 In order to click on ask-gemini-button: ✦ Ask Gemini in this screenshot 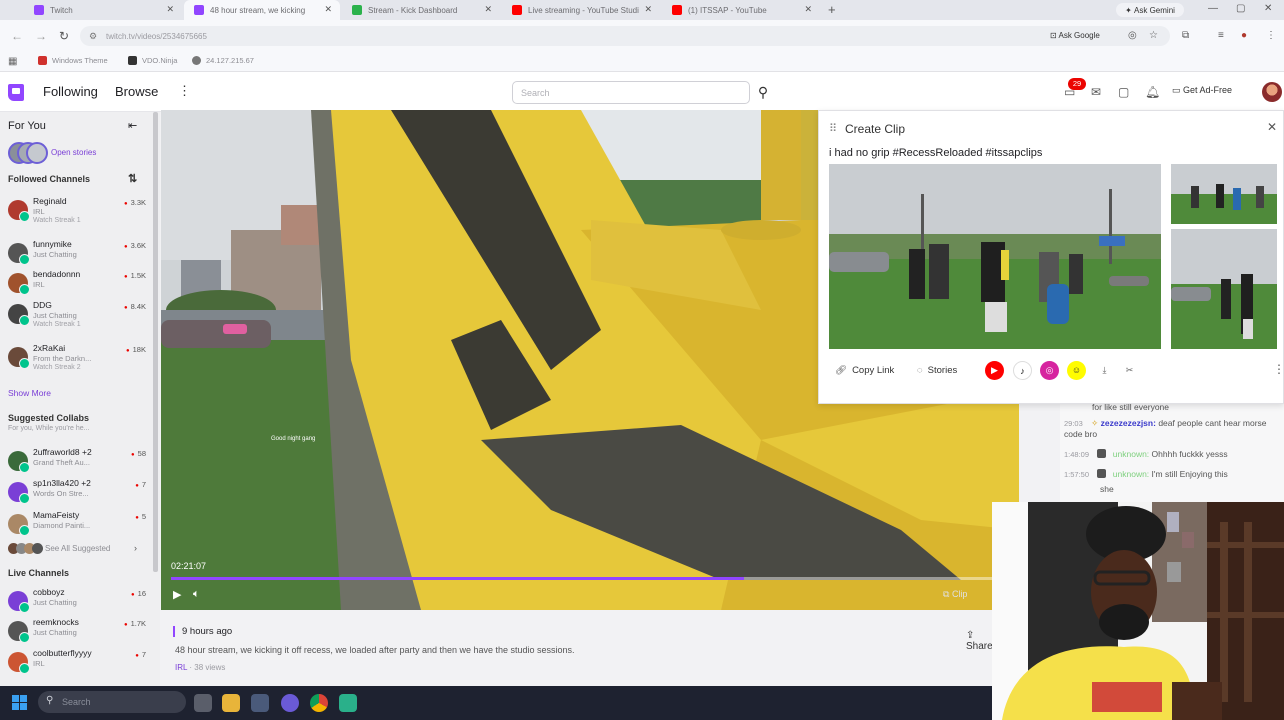, I will do `click(1150, 10)`.